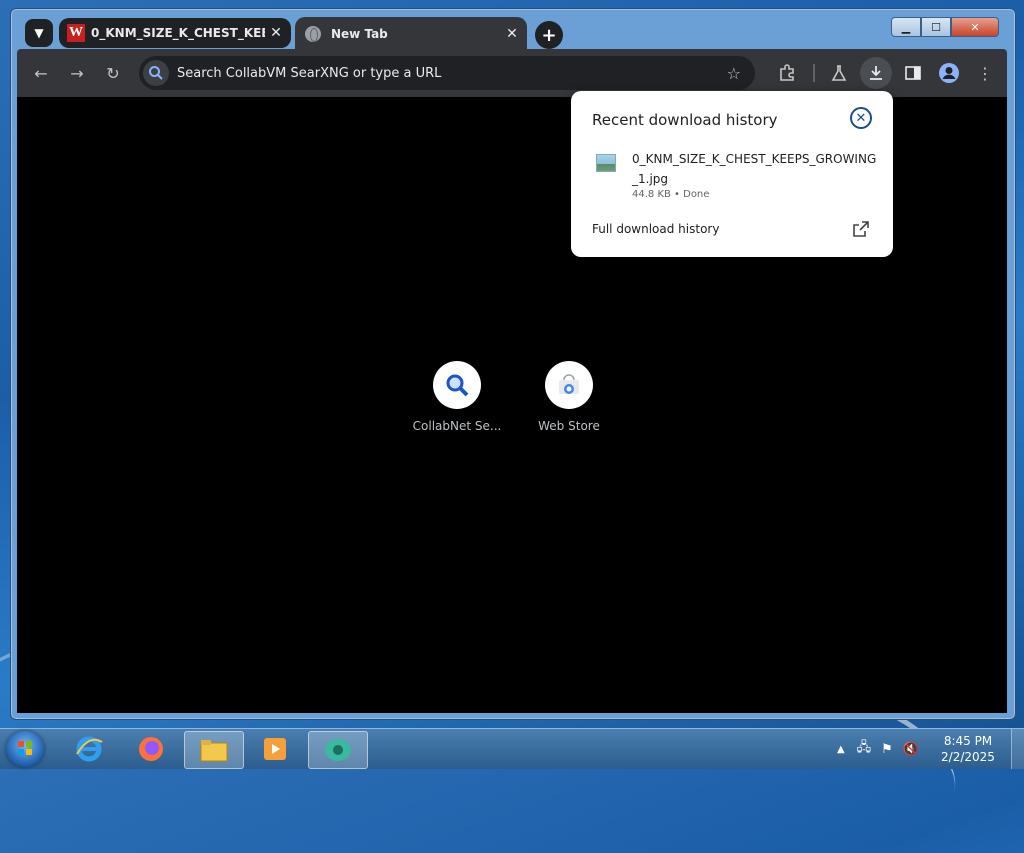  What do you see at coordinates (359, 34) in the screenshot?
I see `tab-title: New Tab` at bounding box center [359, 34].